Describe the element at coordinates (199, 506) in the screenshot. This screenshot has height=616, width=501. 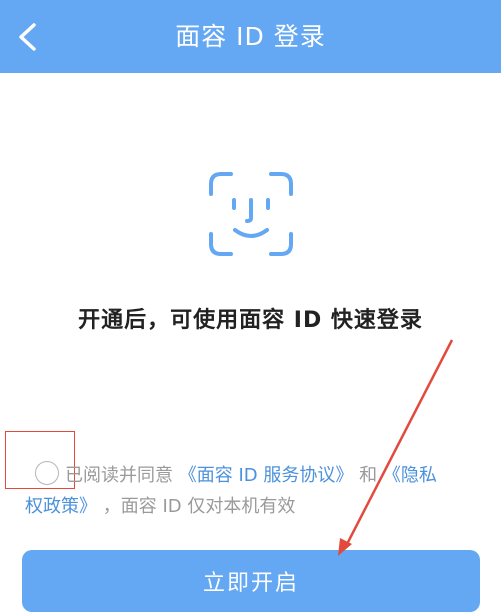
I see `consent-suffix: ，面容 ID 仅对本机有效` at that location.